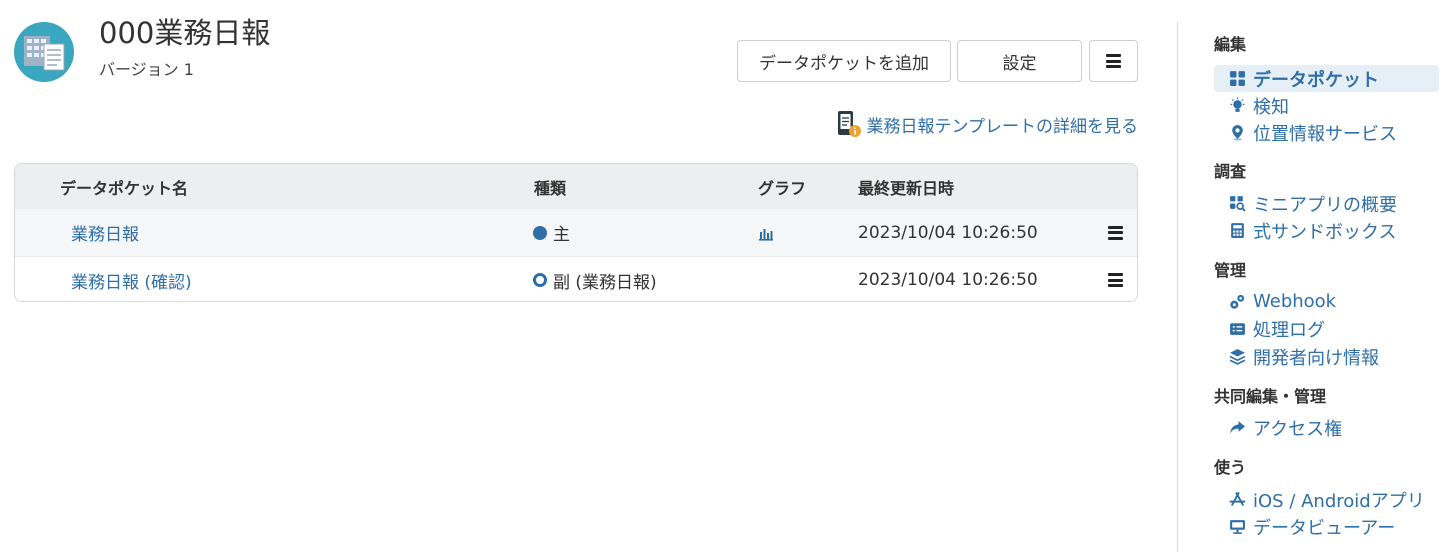 The height and width of the screenshot is (552, 1449). I want to click on page-title: 000業務日報, so click(185, 33).